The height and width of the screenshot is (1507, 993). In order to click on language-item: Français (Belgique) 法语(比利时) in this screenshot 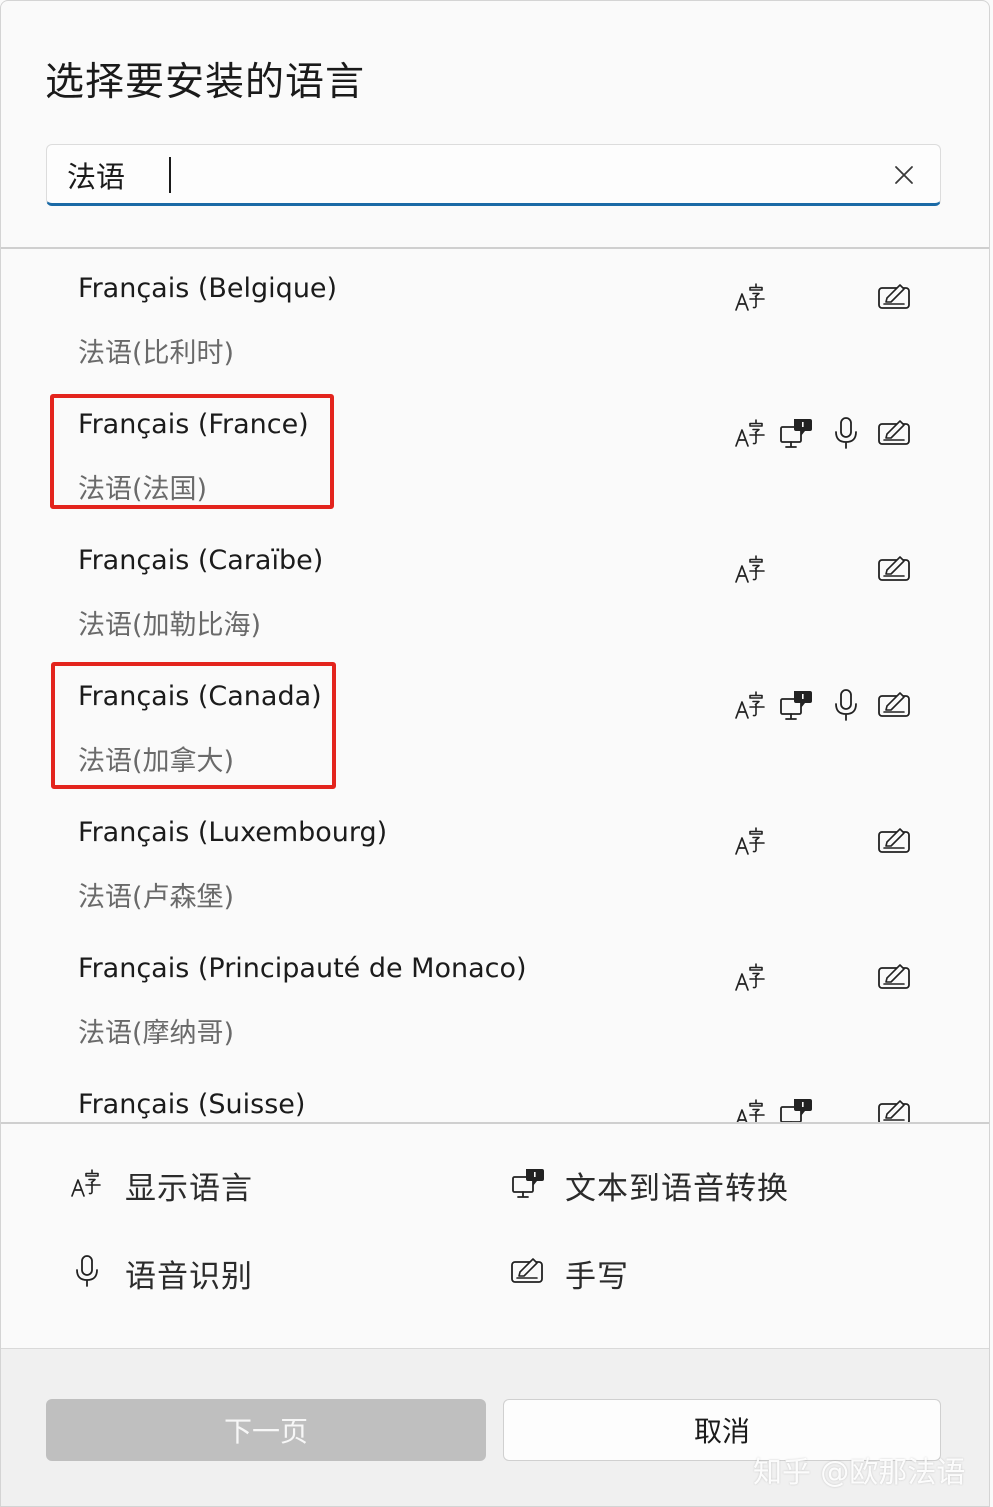, I will do `click(495, 317)`.